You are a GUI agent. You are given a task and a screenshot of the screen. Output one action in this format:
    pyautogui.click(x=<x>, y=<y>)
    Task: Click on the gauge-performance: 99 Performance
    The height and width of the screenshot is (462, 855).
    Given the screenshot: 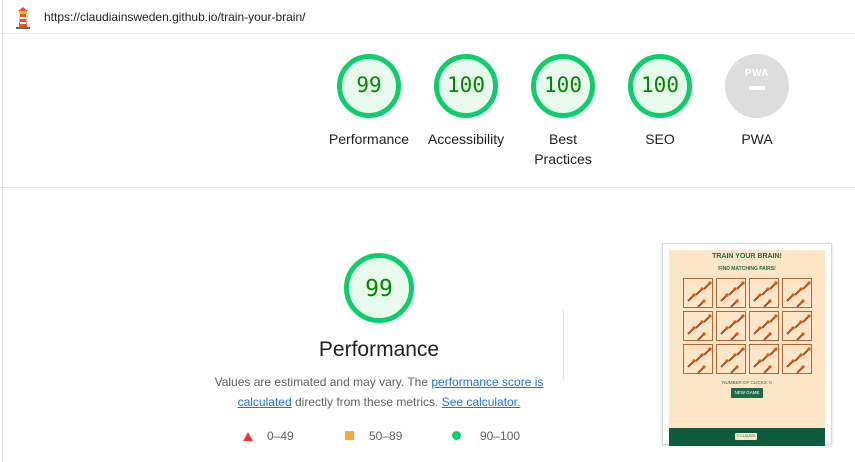 What is the action you would take?
    pyautogui.click(x=369, y=101)
    